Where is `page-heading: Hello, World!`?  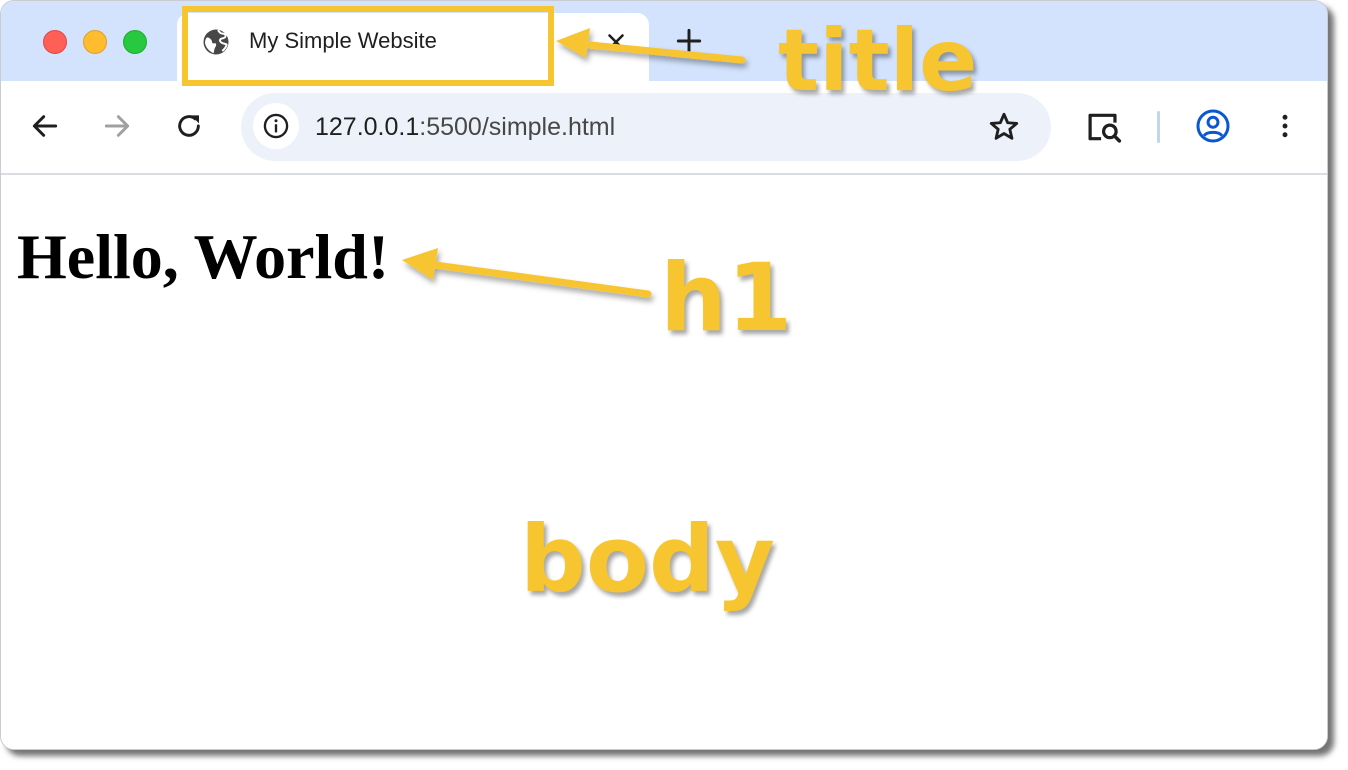
page-heading: Hello, World! is located at coordinates (203, 256).